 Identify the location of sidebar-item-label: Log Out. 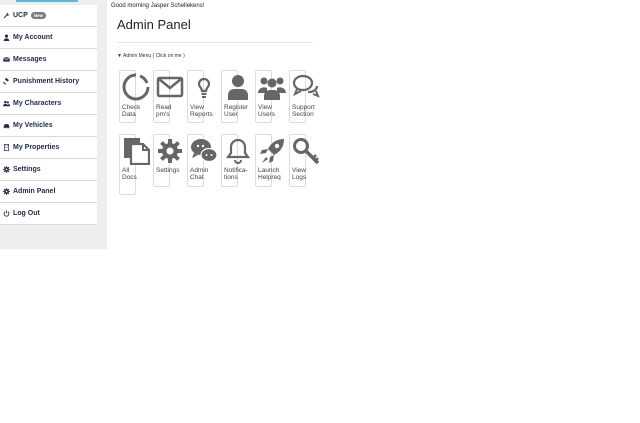
(26, 213).